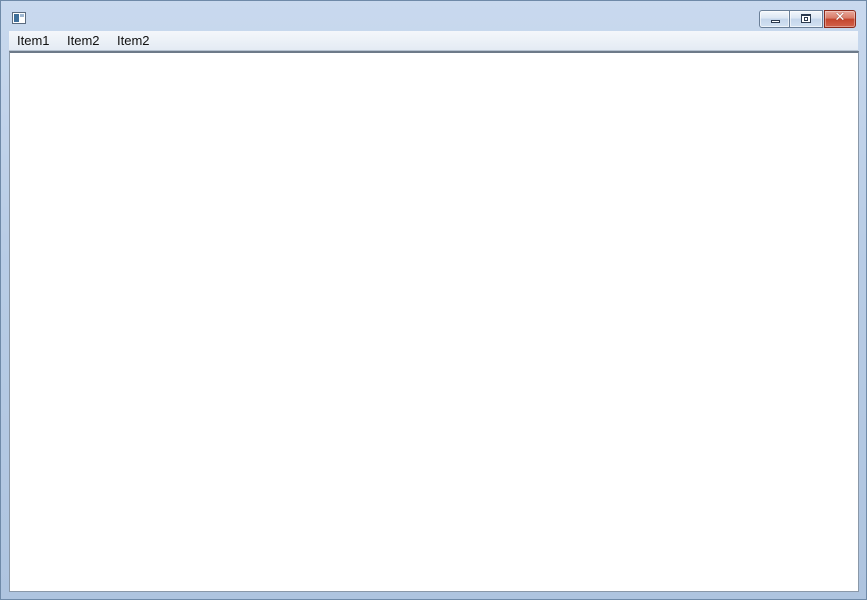 The width and height of the screenshot is (867, 600). What do you see at coordinates (433, 41) in the screenshot?
I see `menu-bar: Item1 Item2 Item2` at bounding box center [433, 41].